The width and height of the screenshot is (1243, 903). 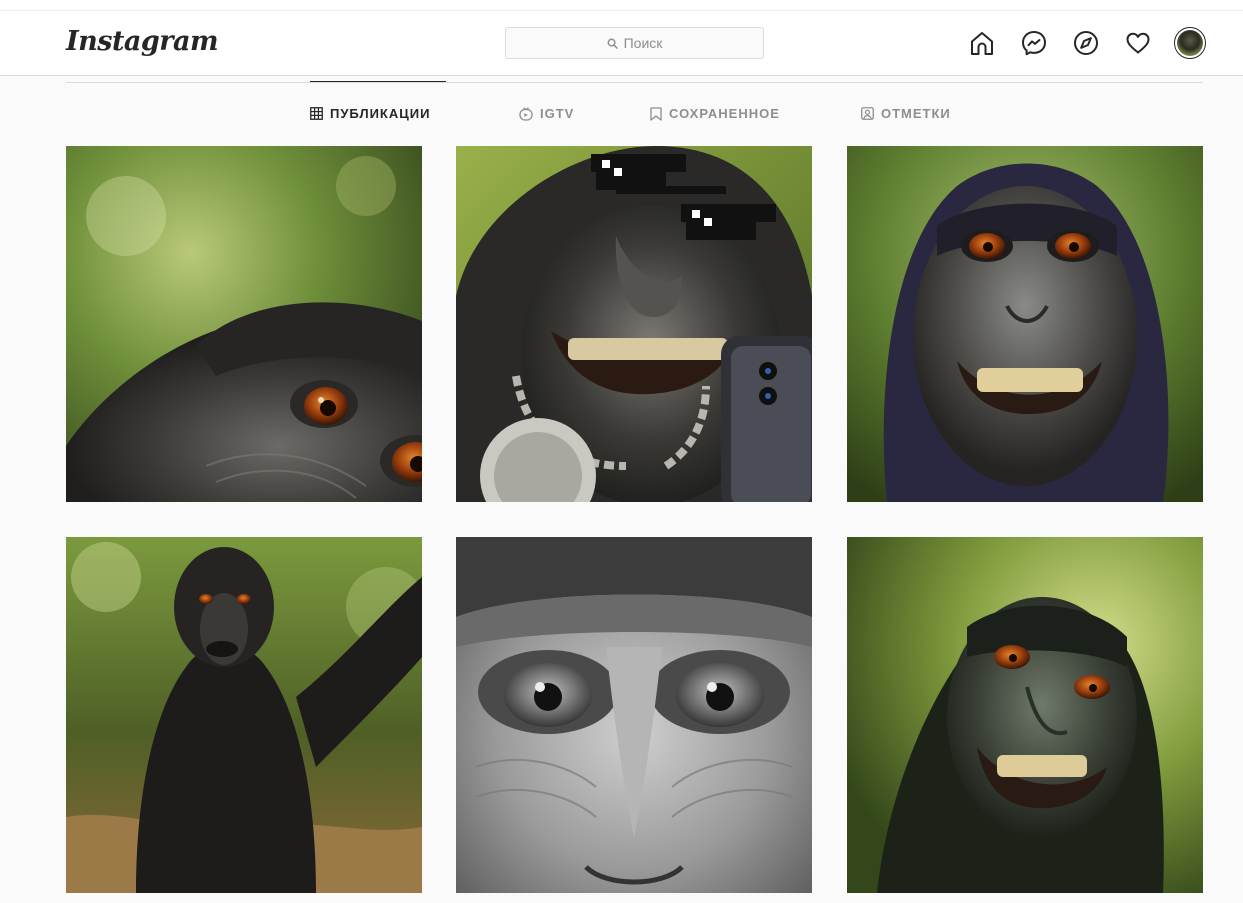 What do you see at coordinates (916, 113) in the screenshot?
I see `tab-tagged-label: ОТМЕТКИ` at bounding box center [916, 113].